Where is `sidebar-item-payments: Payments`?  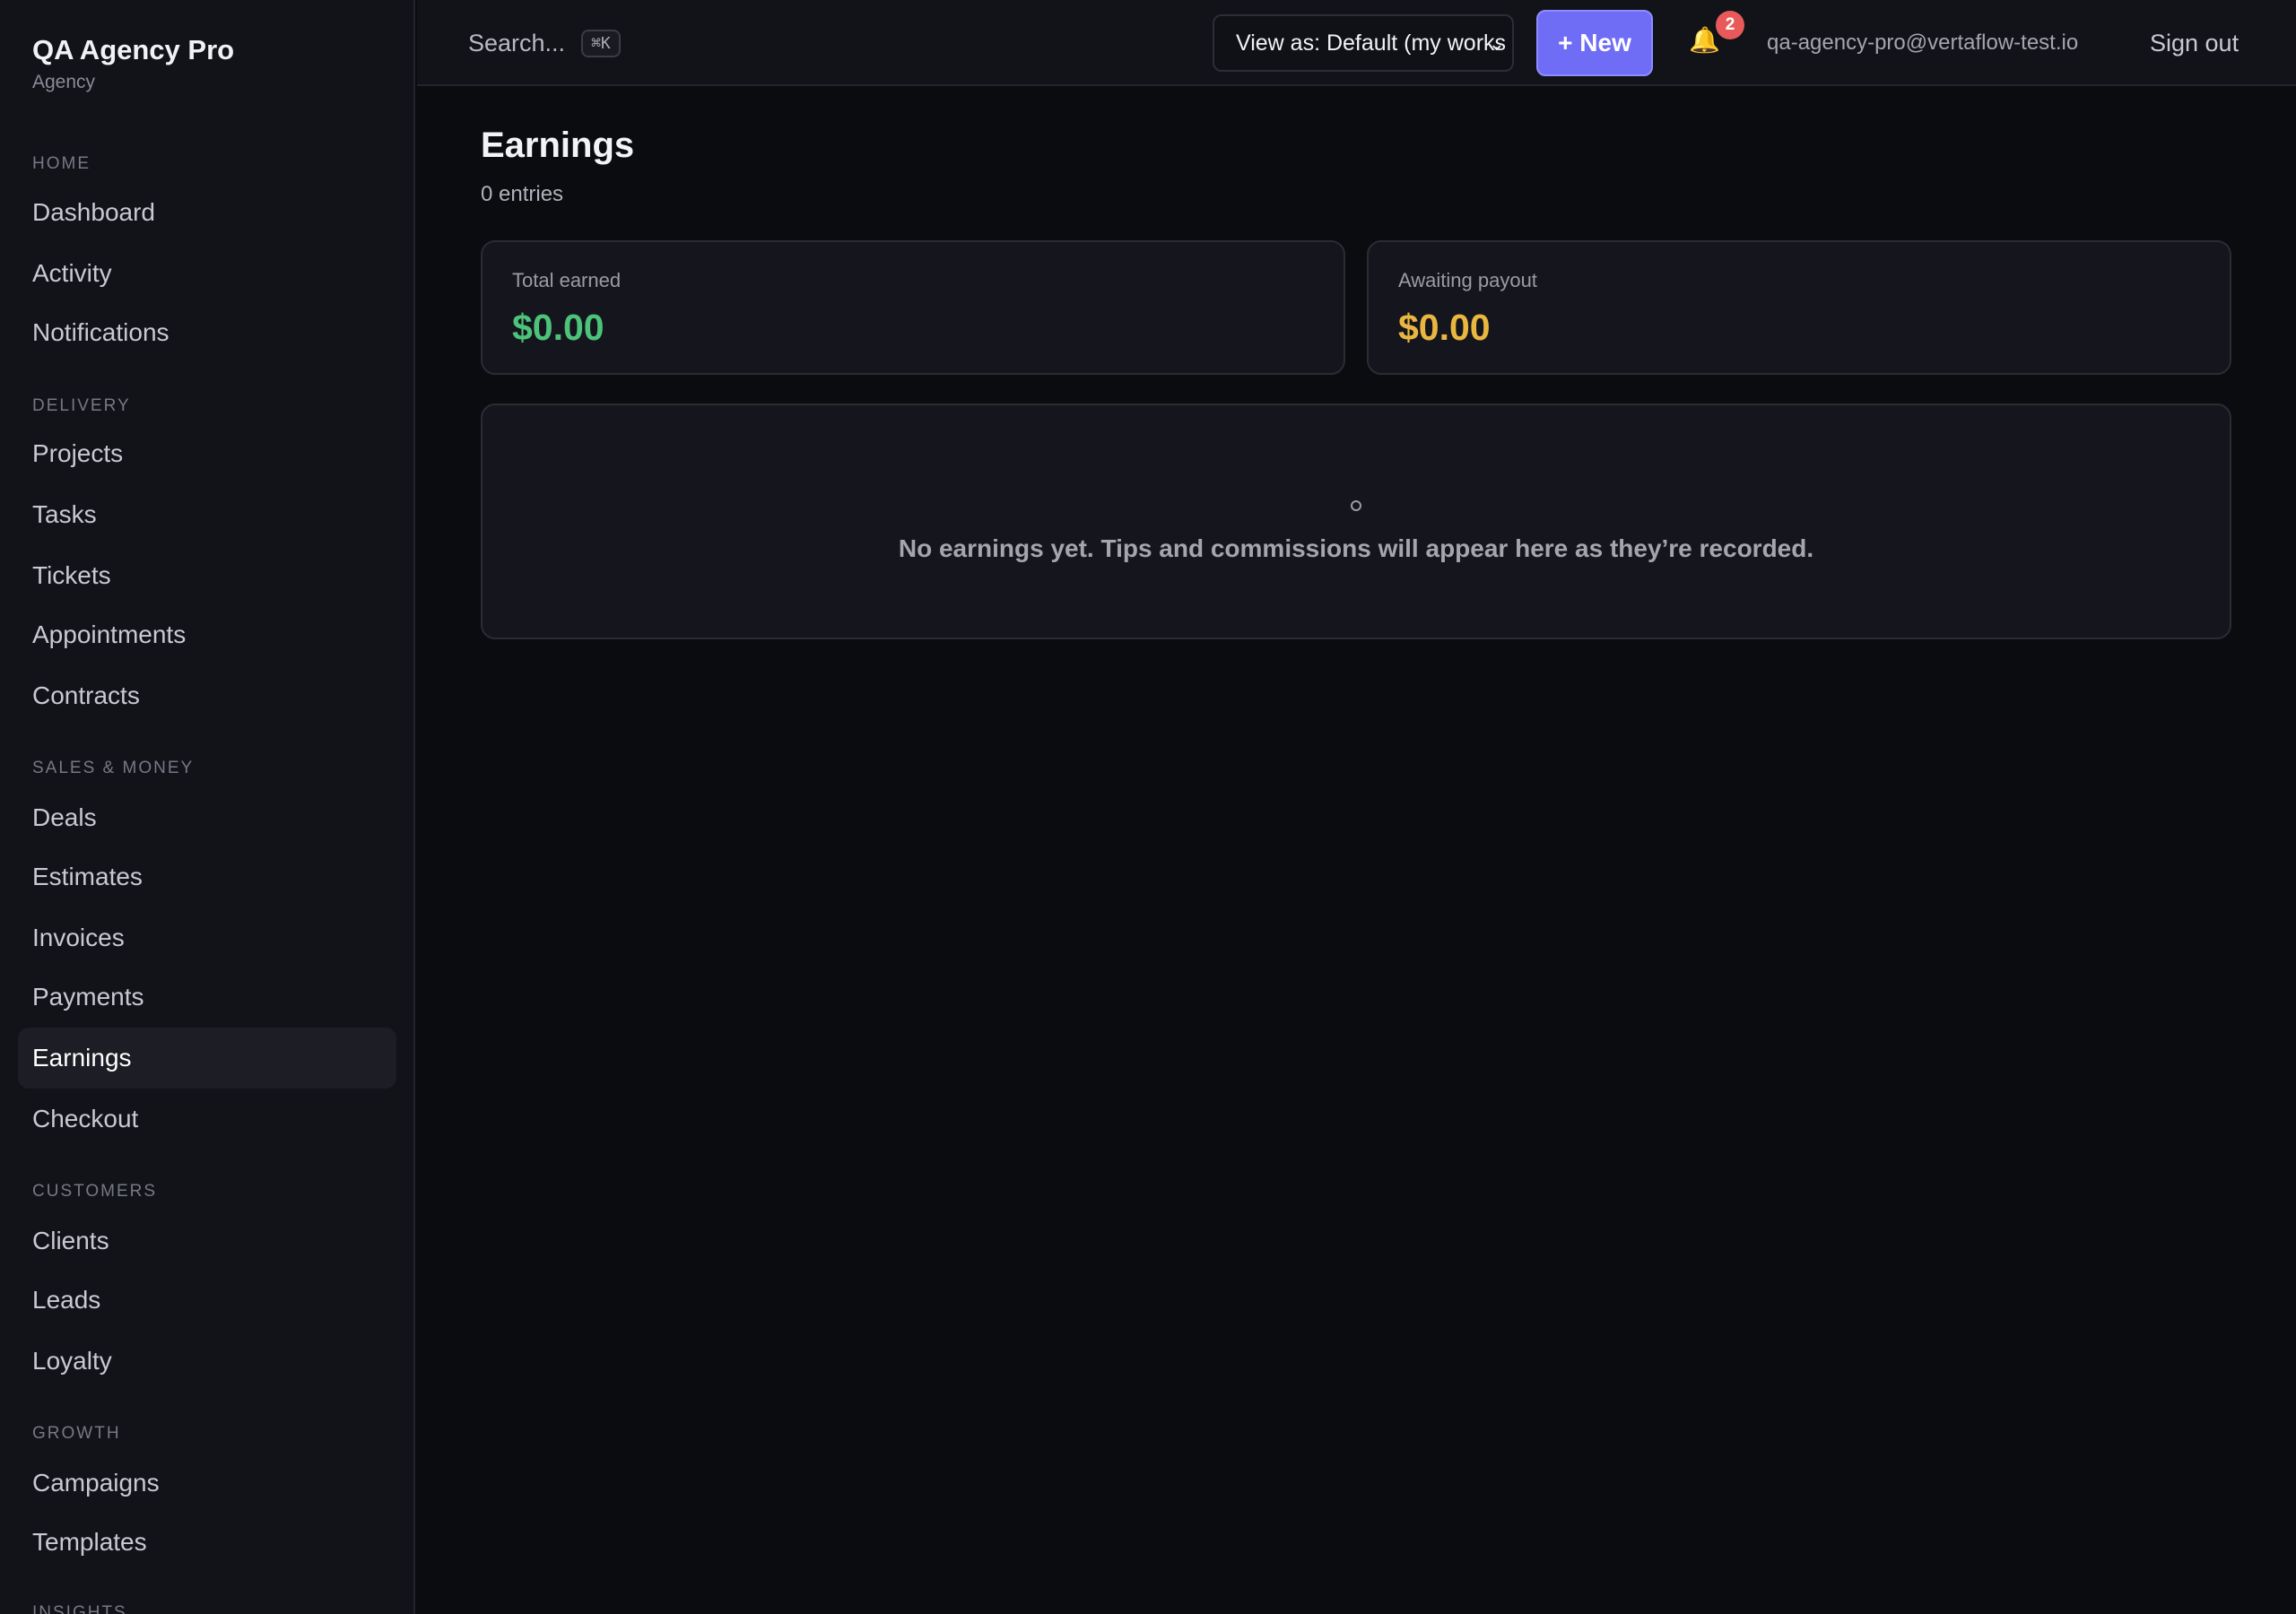
sidebar-item-payments: Payments is located at coordinates (207, 997).